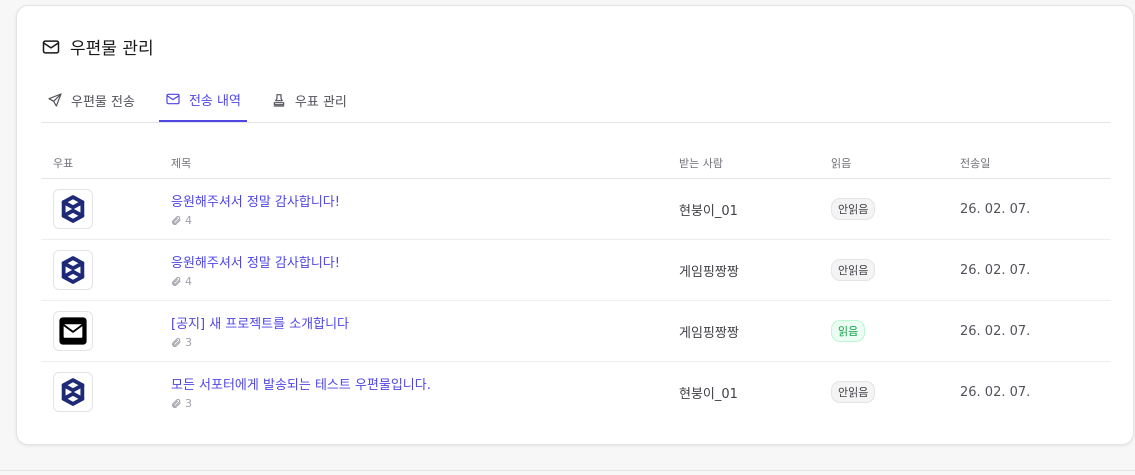  Describe the element at coordinates (419, 383) in the screenshot. I see `mail-subject-link: 모든 서포터에게 발송되는 테스트 우편물입니다.` at that location.